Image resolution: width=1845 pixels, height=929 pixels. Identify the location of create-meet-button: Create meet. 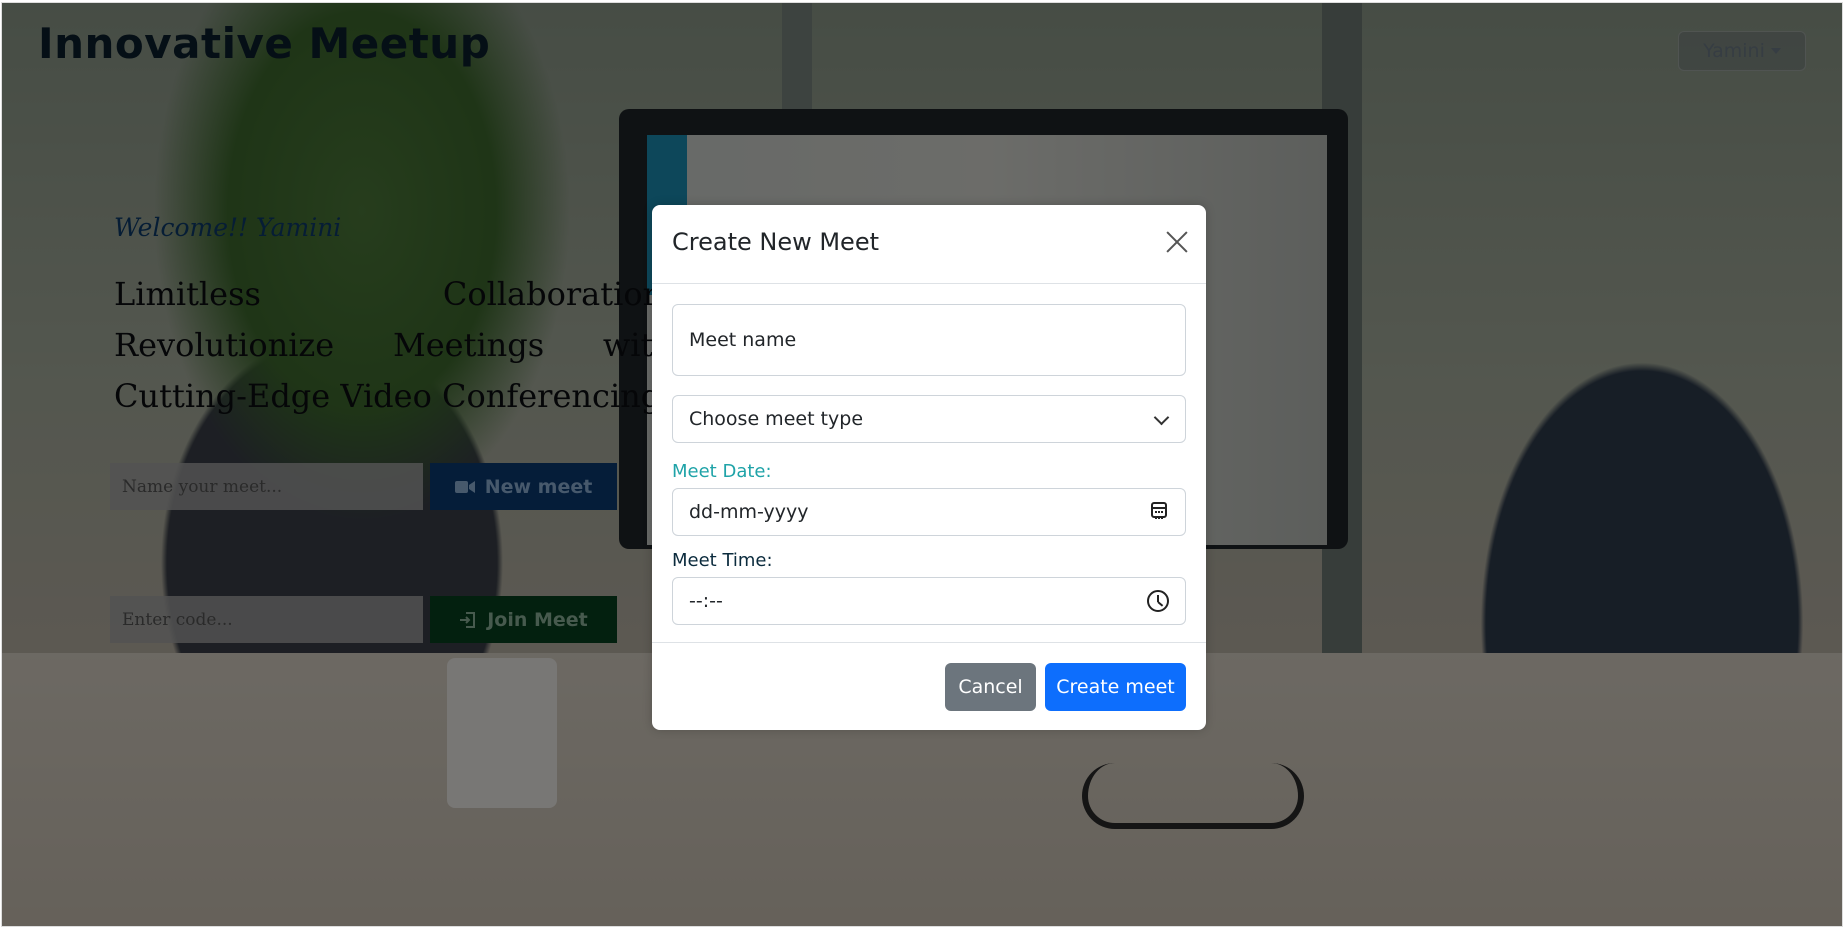
(1115, 687).